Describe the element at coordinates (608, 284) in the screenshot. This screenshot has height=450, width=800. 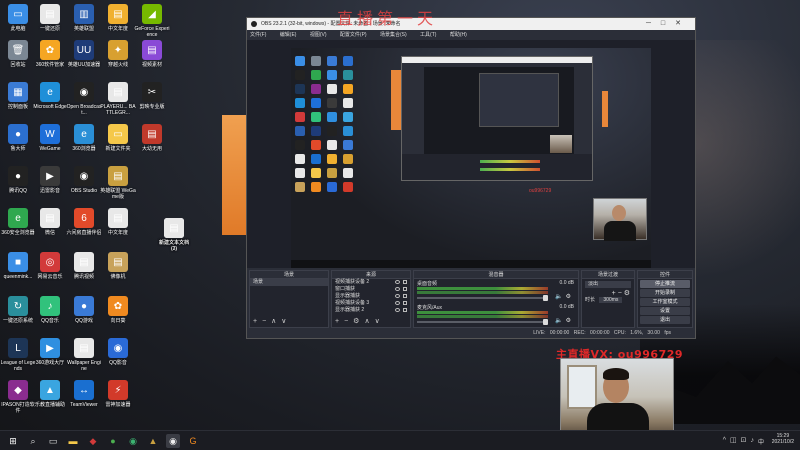
I see `transition-select: 淡出` at that location.